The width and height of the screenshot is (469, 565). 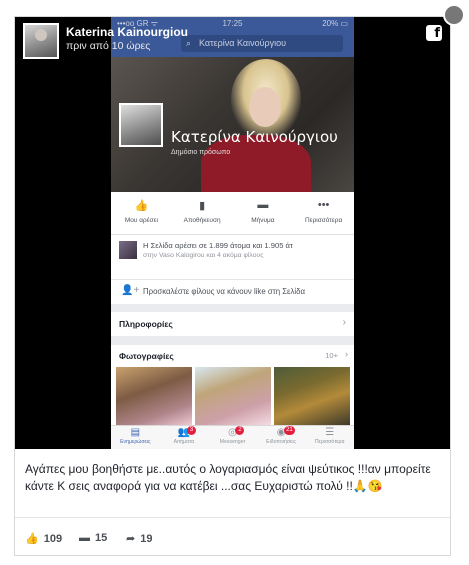 What do you see at coordinates (146, 356) in the screenshot?
I see `photos-label: Φωτογραφίες` at bounding box center [146, 356].